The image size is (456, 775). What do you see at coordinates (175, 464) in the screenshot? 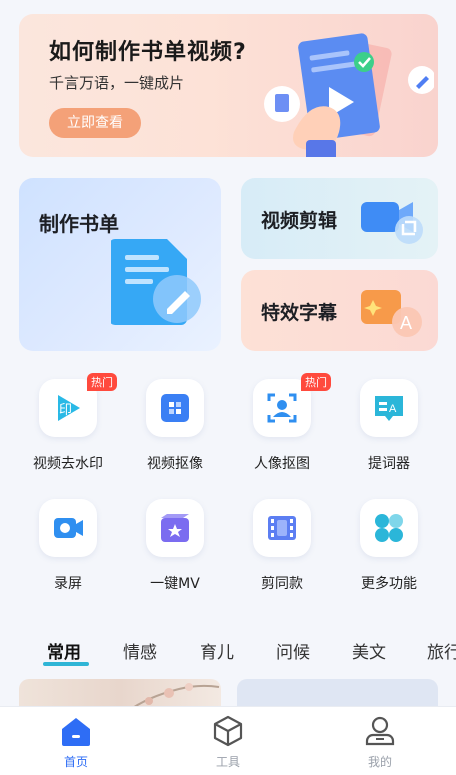
I see `tool-label: 视频抠像` at bounding box center [175, 464].